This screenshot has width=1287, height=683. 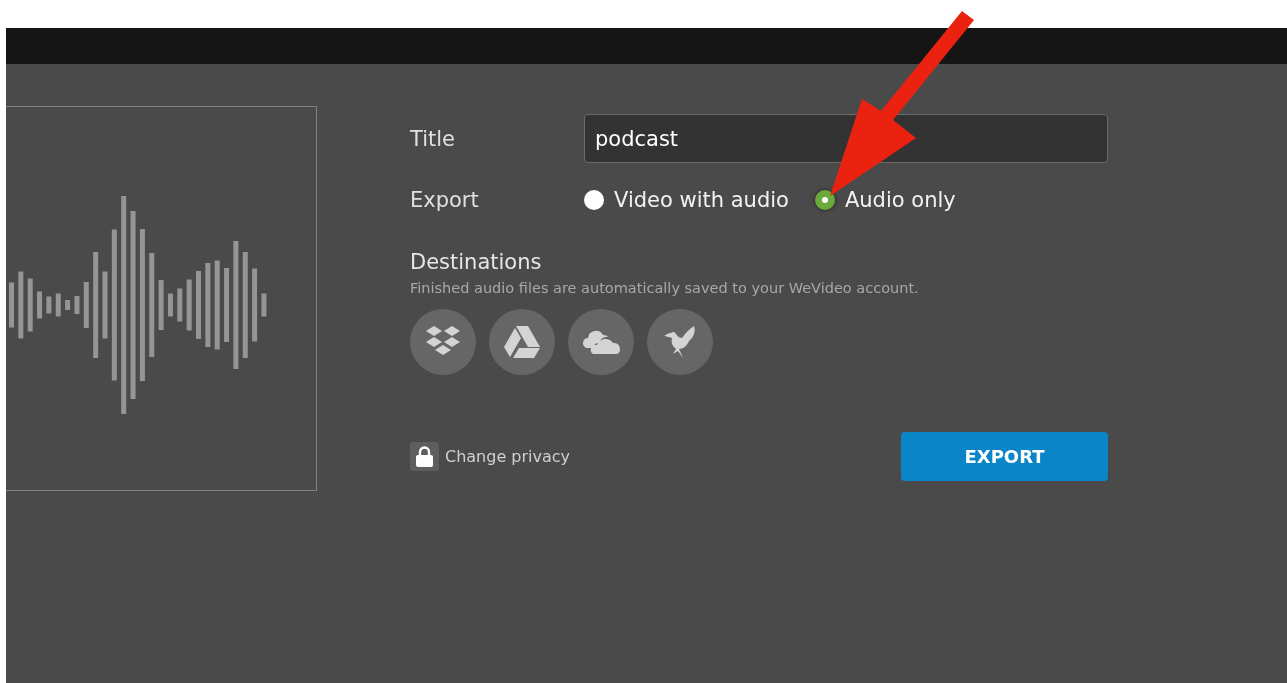 I want to click on lock-icon, so click(x=424, y=456).